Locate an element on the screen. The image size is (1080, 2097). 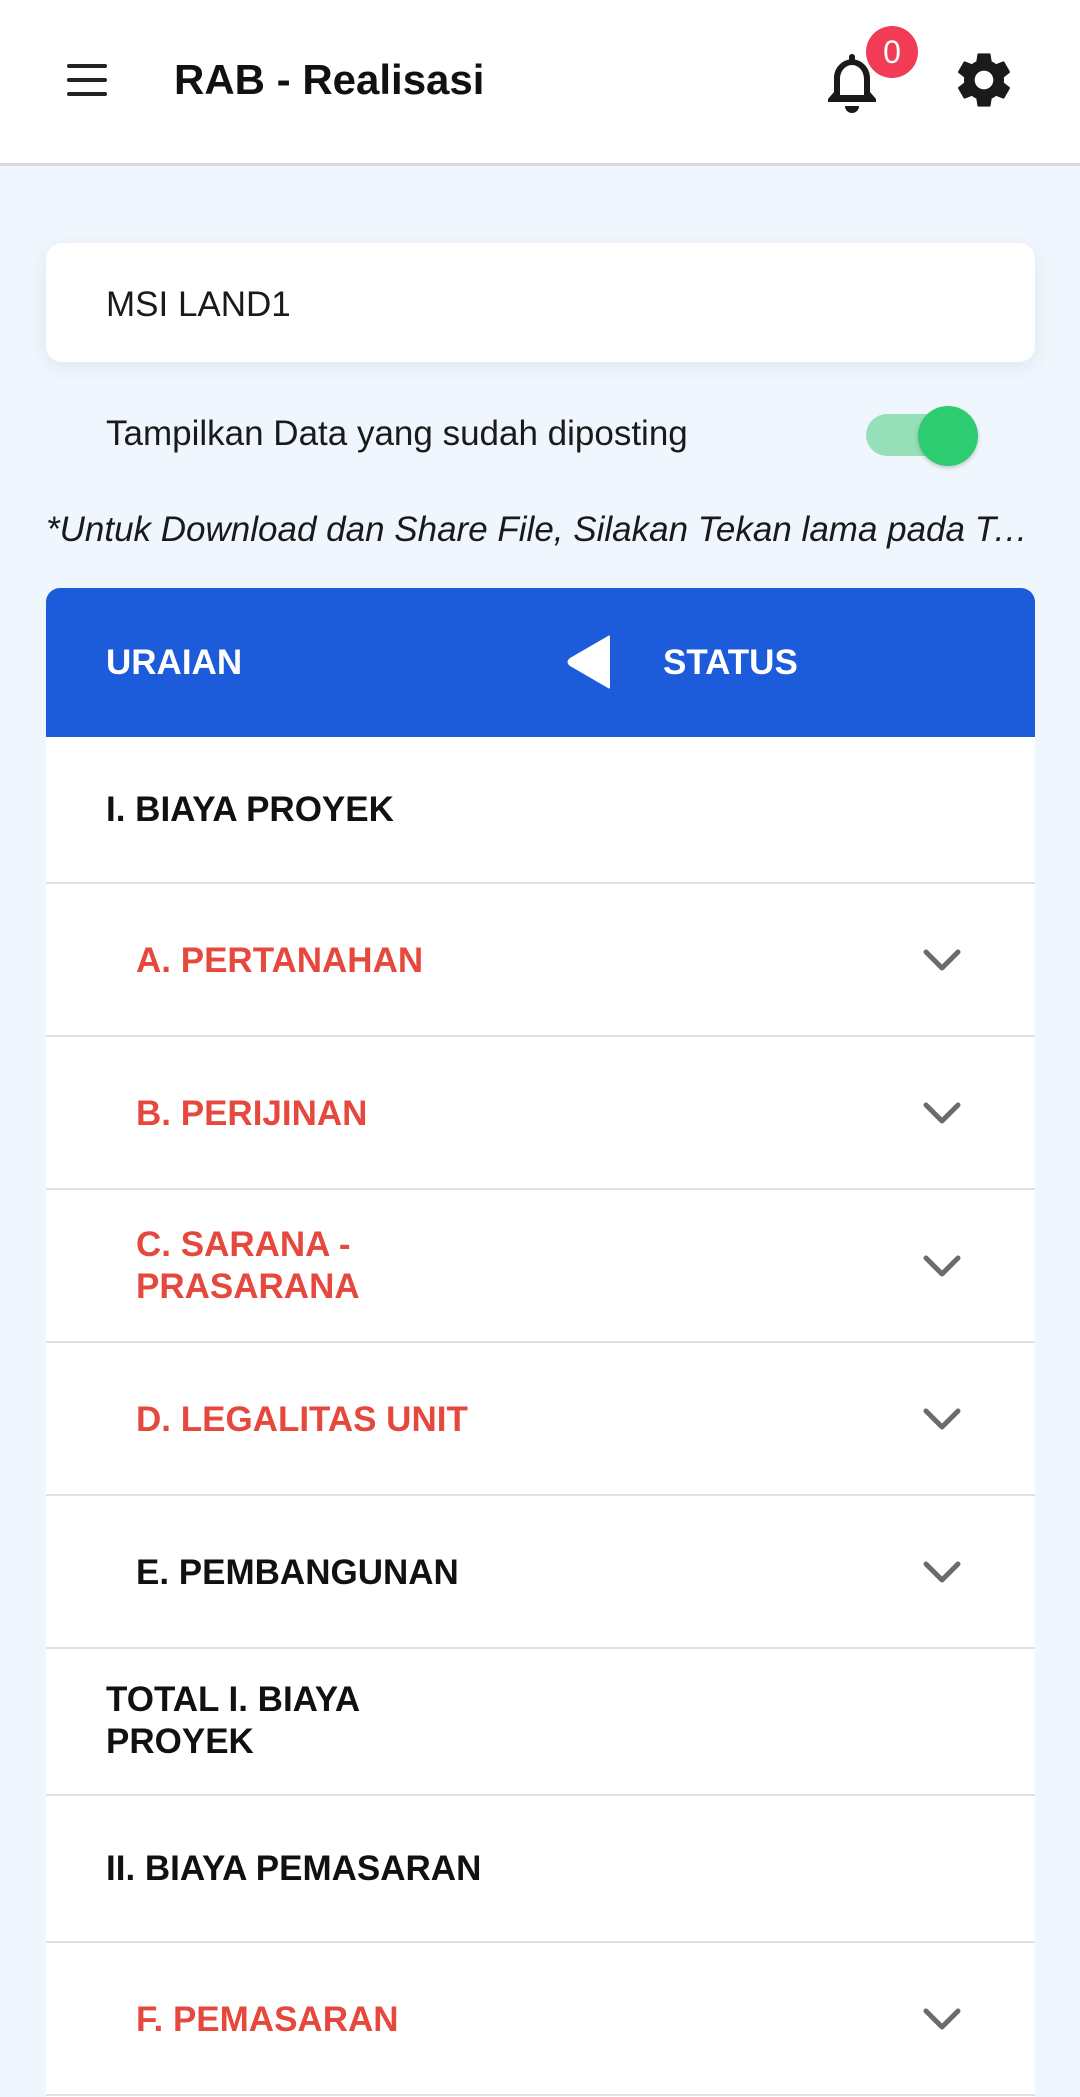
row-label: II. BIAYA PEMASARAN is located at coordinates (294, 1868).